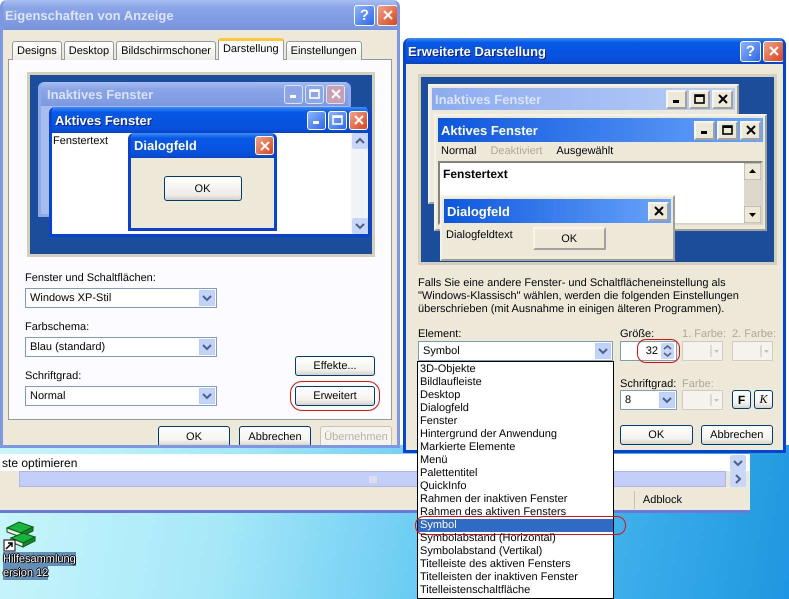 This screenshot has width=789, height=599. What do you see at coordinates (251, 49) in the screenshot?
I see `tab: Darstellung` at bounding box center [251, 49].